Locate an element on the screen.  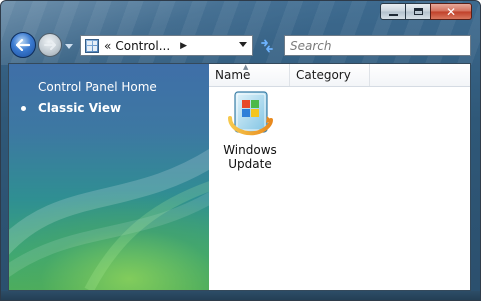
chevron-down-icon is located at coordinates (69, 46).